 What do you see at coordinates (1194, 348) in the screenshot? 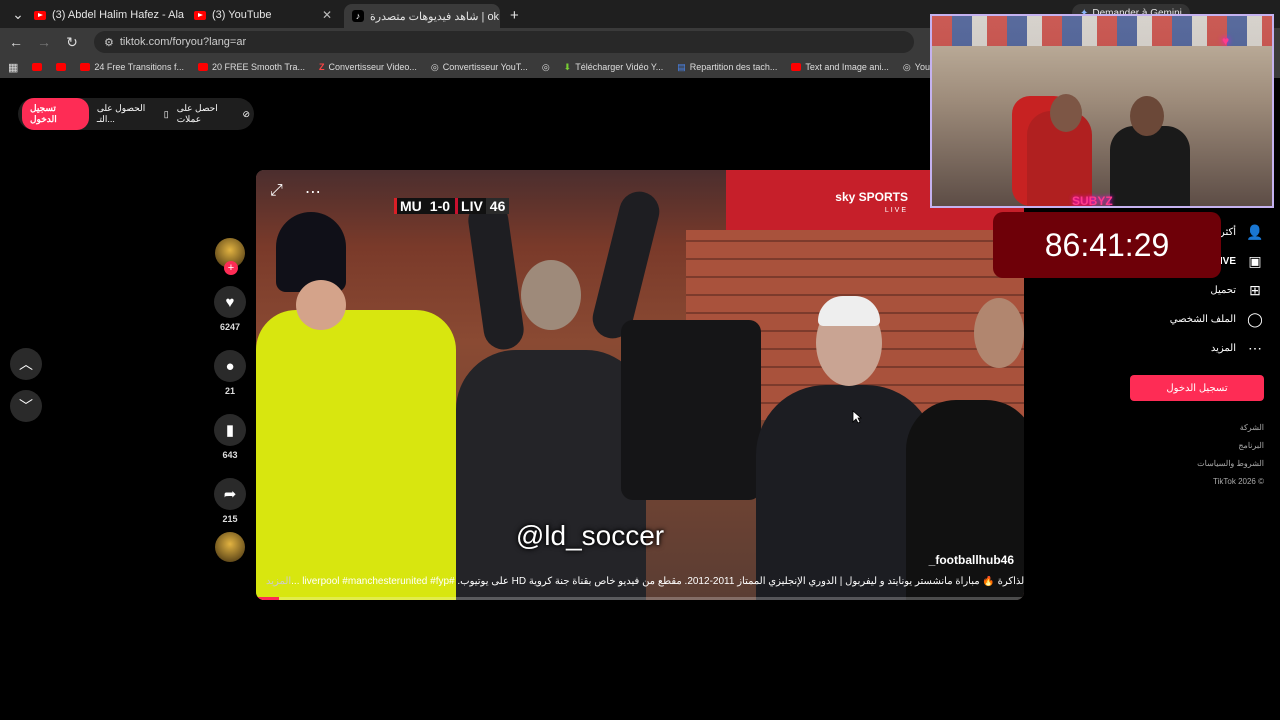
I see `sidebar-item-more: ⋯ المزيد` at bounding box center [1194, 348].